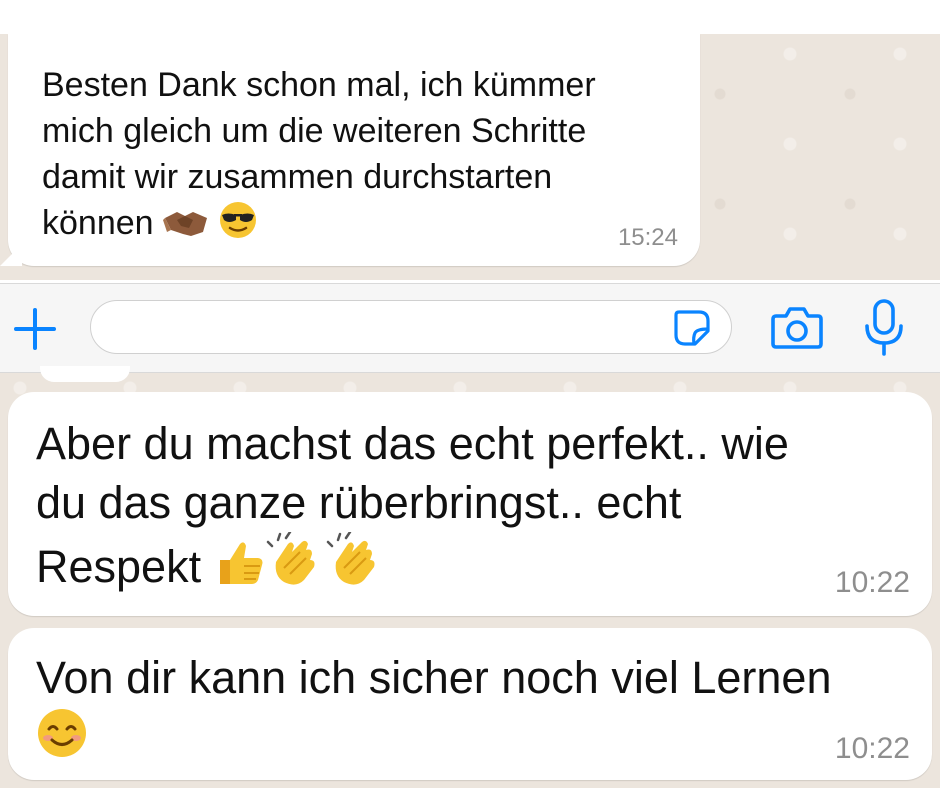  Describe the element at coordinates (433, 710) in the screenshot. I see `message-text: Von dir kann ich sicher noch viel Lernen` at that location.